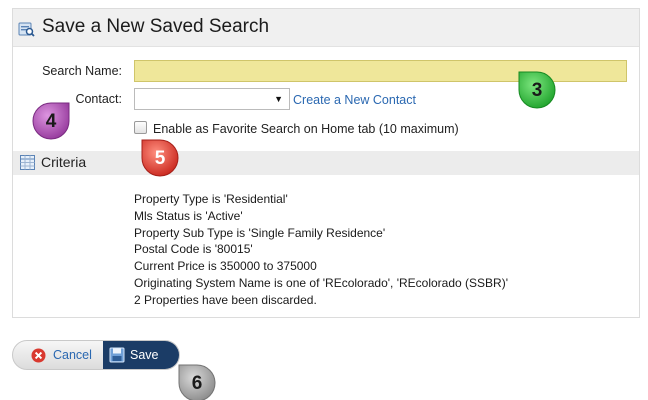 The width and height of the screenshot is (648, 400). What do you see at coordinates (144, 355) in the screenshot?
I see `save-label: Save` at bounding box center [144, 355].